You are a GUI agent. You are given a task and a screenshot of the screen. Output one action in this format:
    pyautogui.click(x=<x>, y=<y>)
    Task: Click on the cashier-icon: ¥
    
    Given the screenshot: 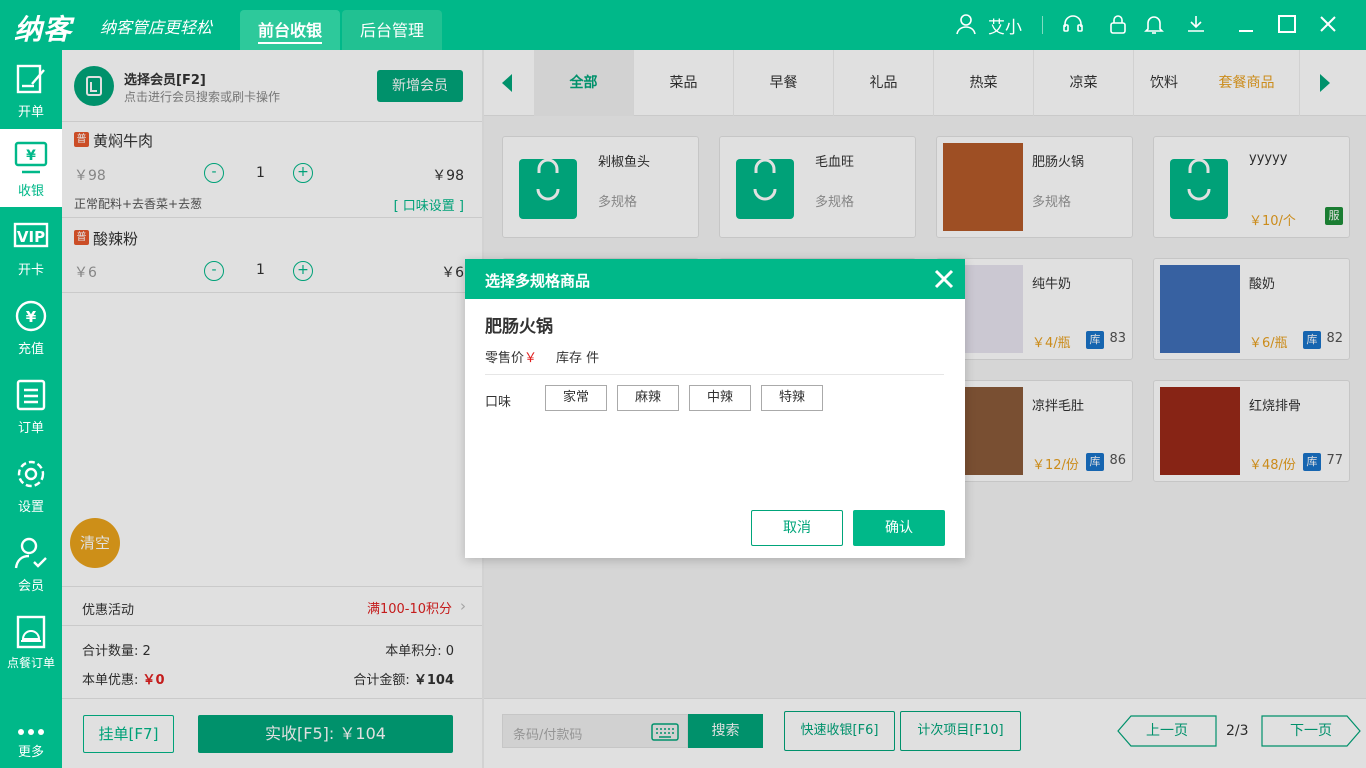 What is the action you would take?
    pyautogui.click(x=31, y=157)
    